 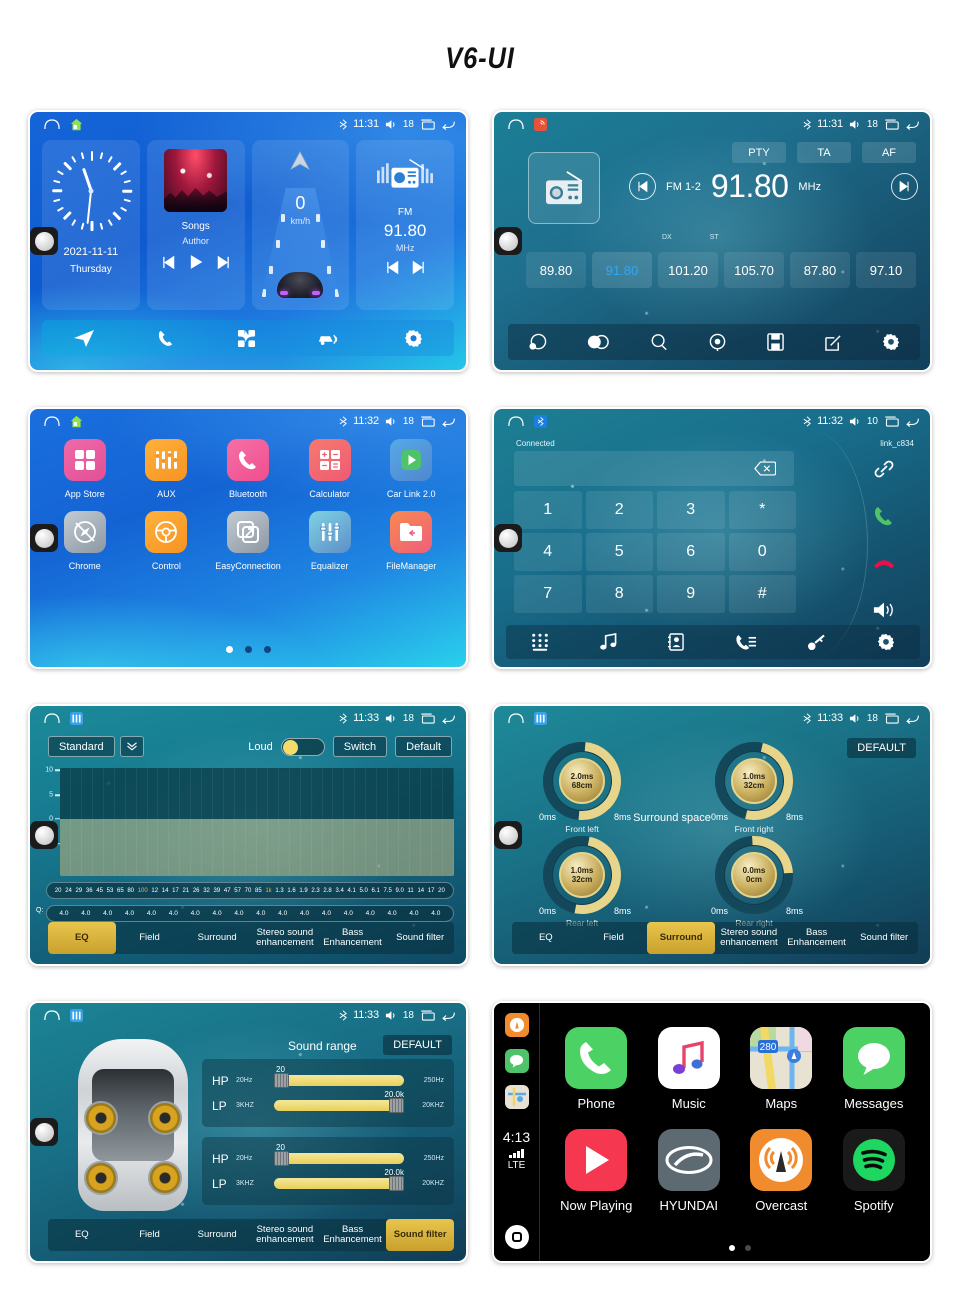 What do you see at coordinates (330, 541) in the screenshot?
I see `app-item-equalizer: Equalizer` at bounding box center [330, 541].